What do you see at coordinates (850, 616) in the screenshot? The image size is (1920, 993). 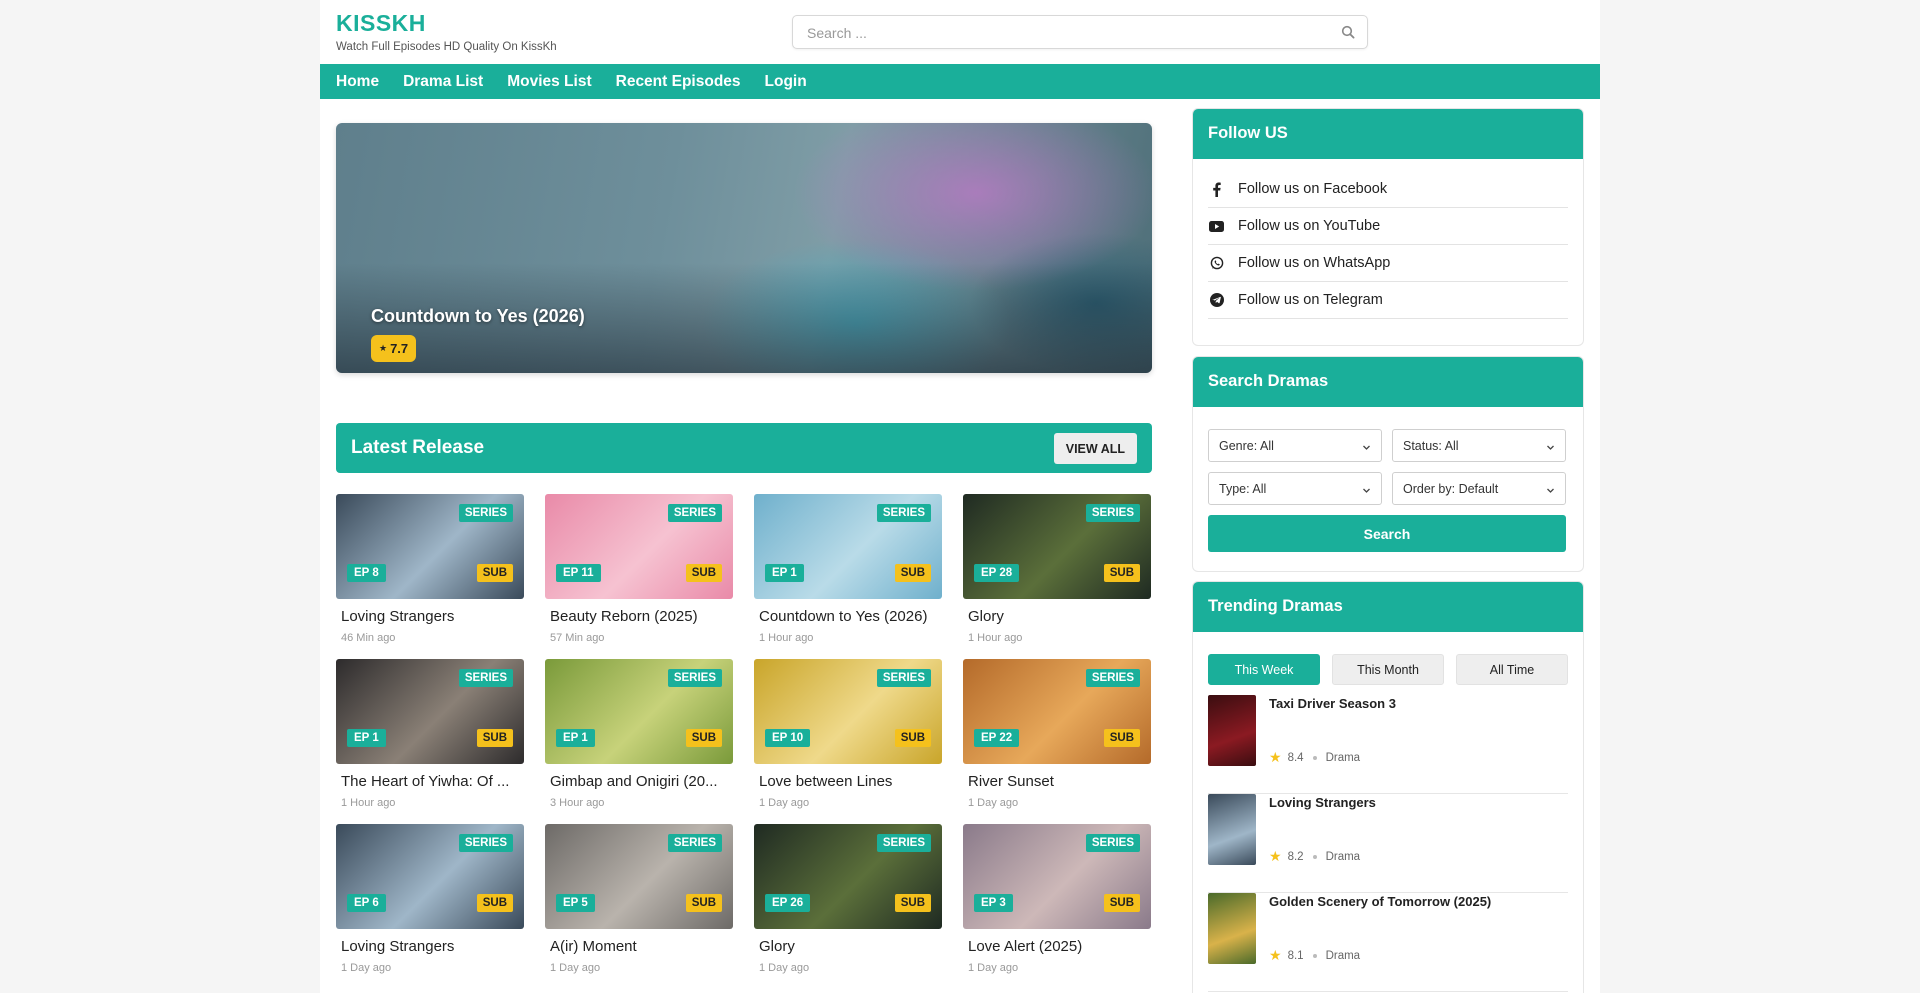 I see `drama-title: Countdown to Yes (2026)` at bounding box center [850, 616].